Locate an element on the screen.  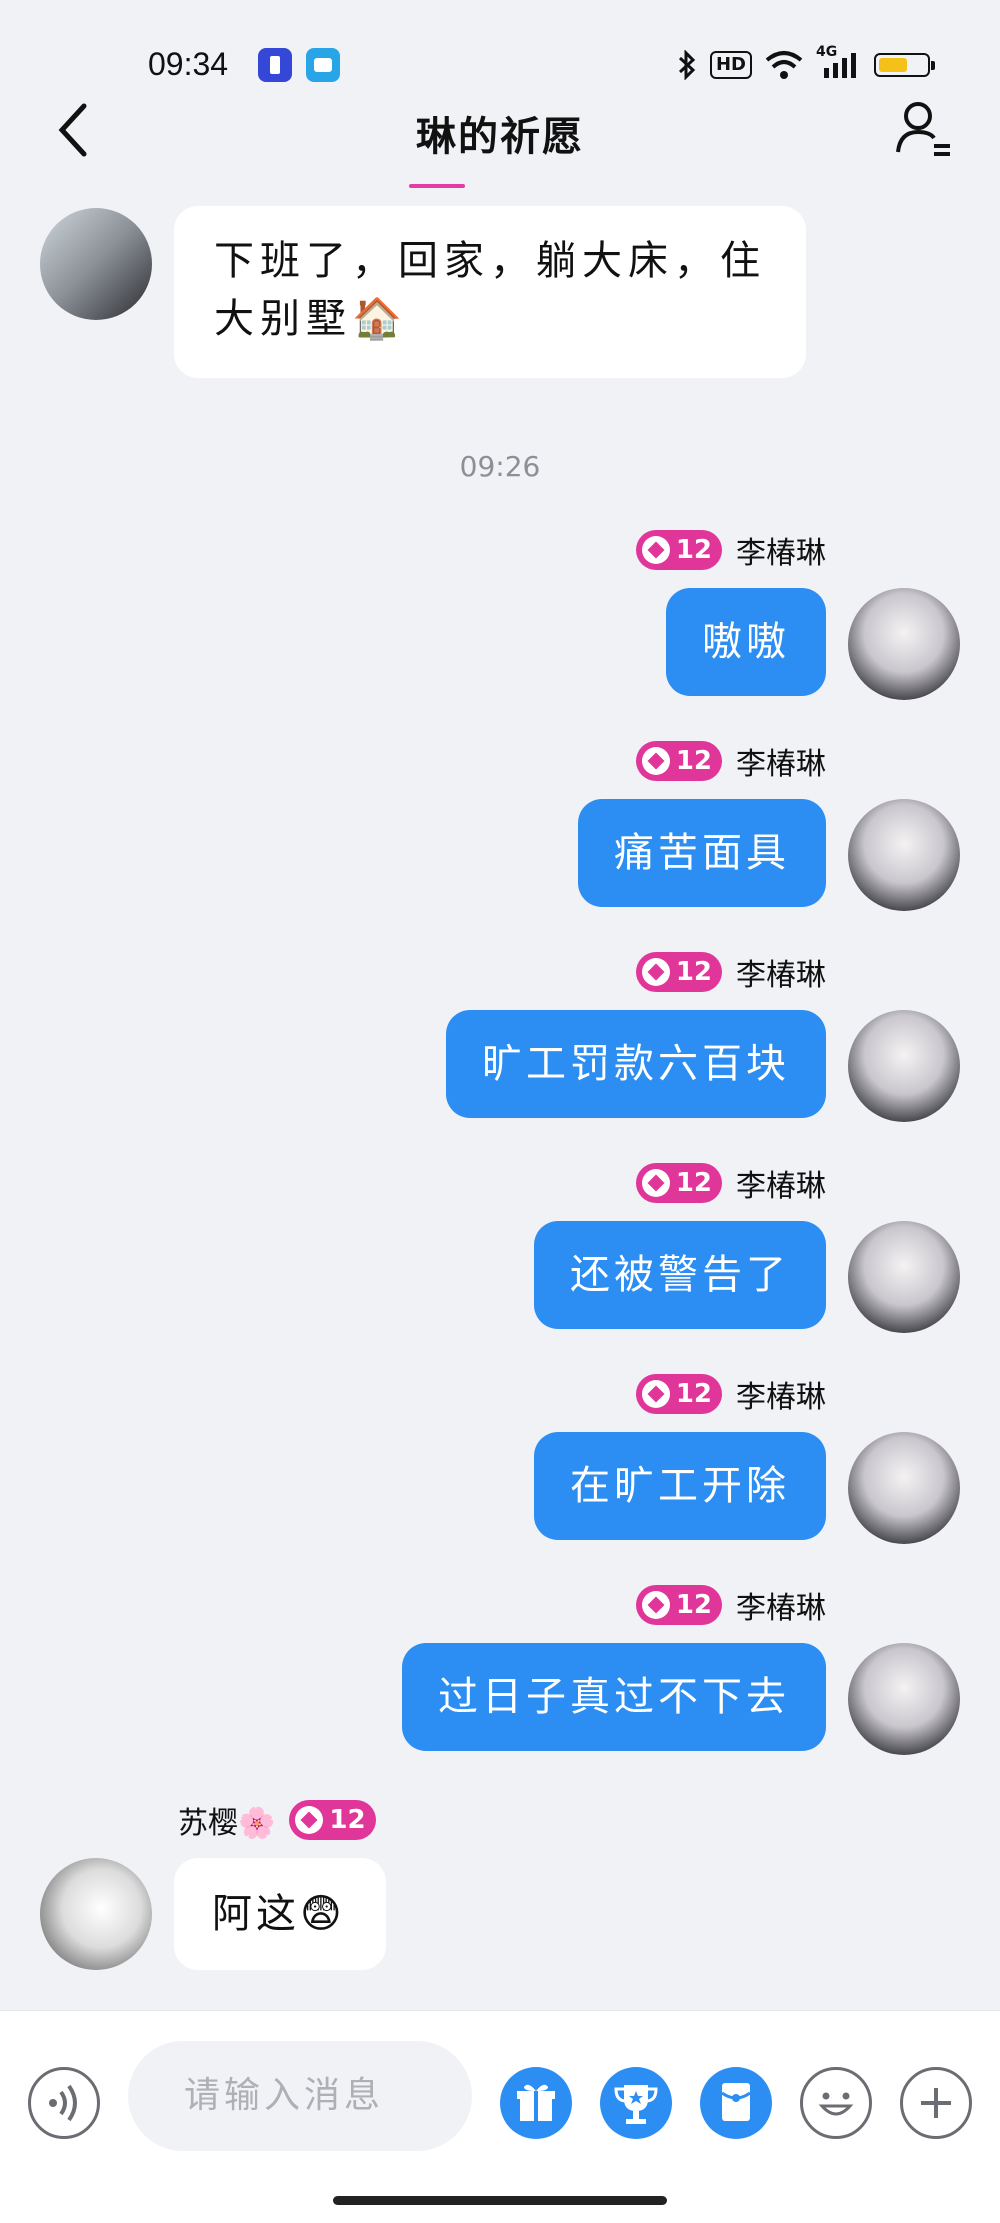
message-bubble: 过日子真过不下去 is located at coordinates (614, 1697).